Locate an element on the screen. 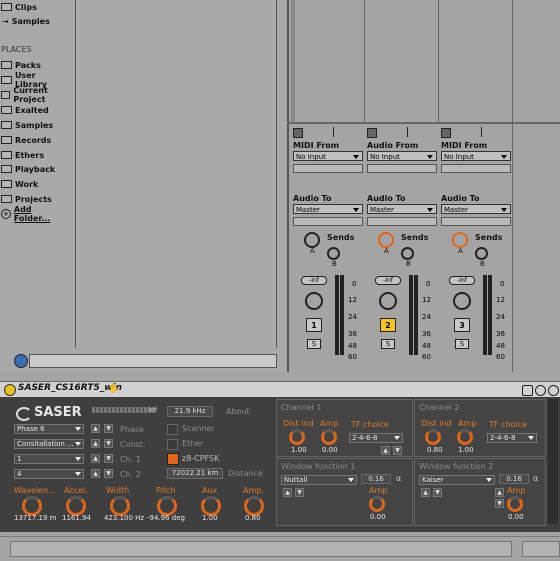 Image resolution: width=560 pixels, height=561 pixels. scanner-toggle is located at coordinates (172, 429).